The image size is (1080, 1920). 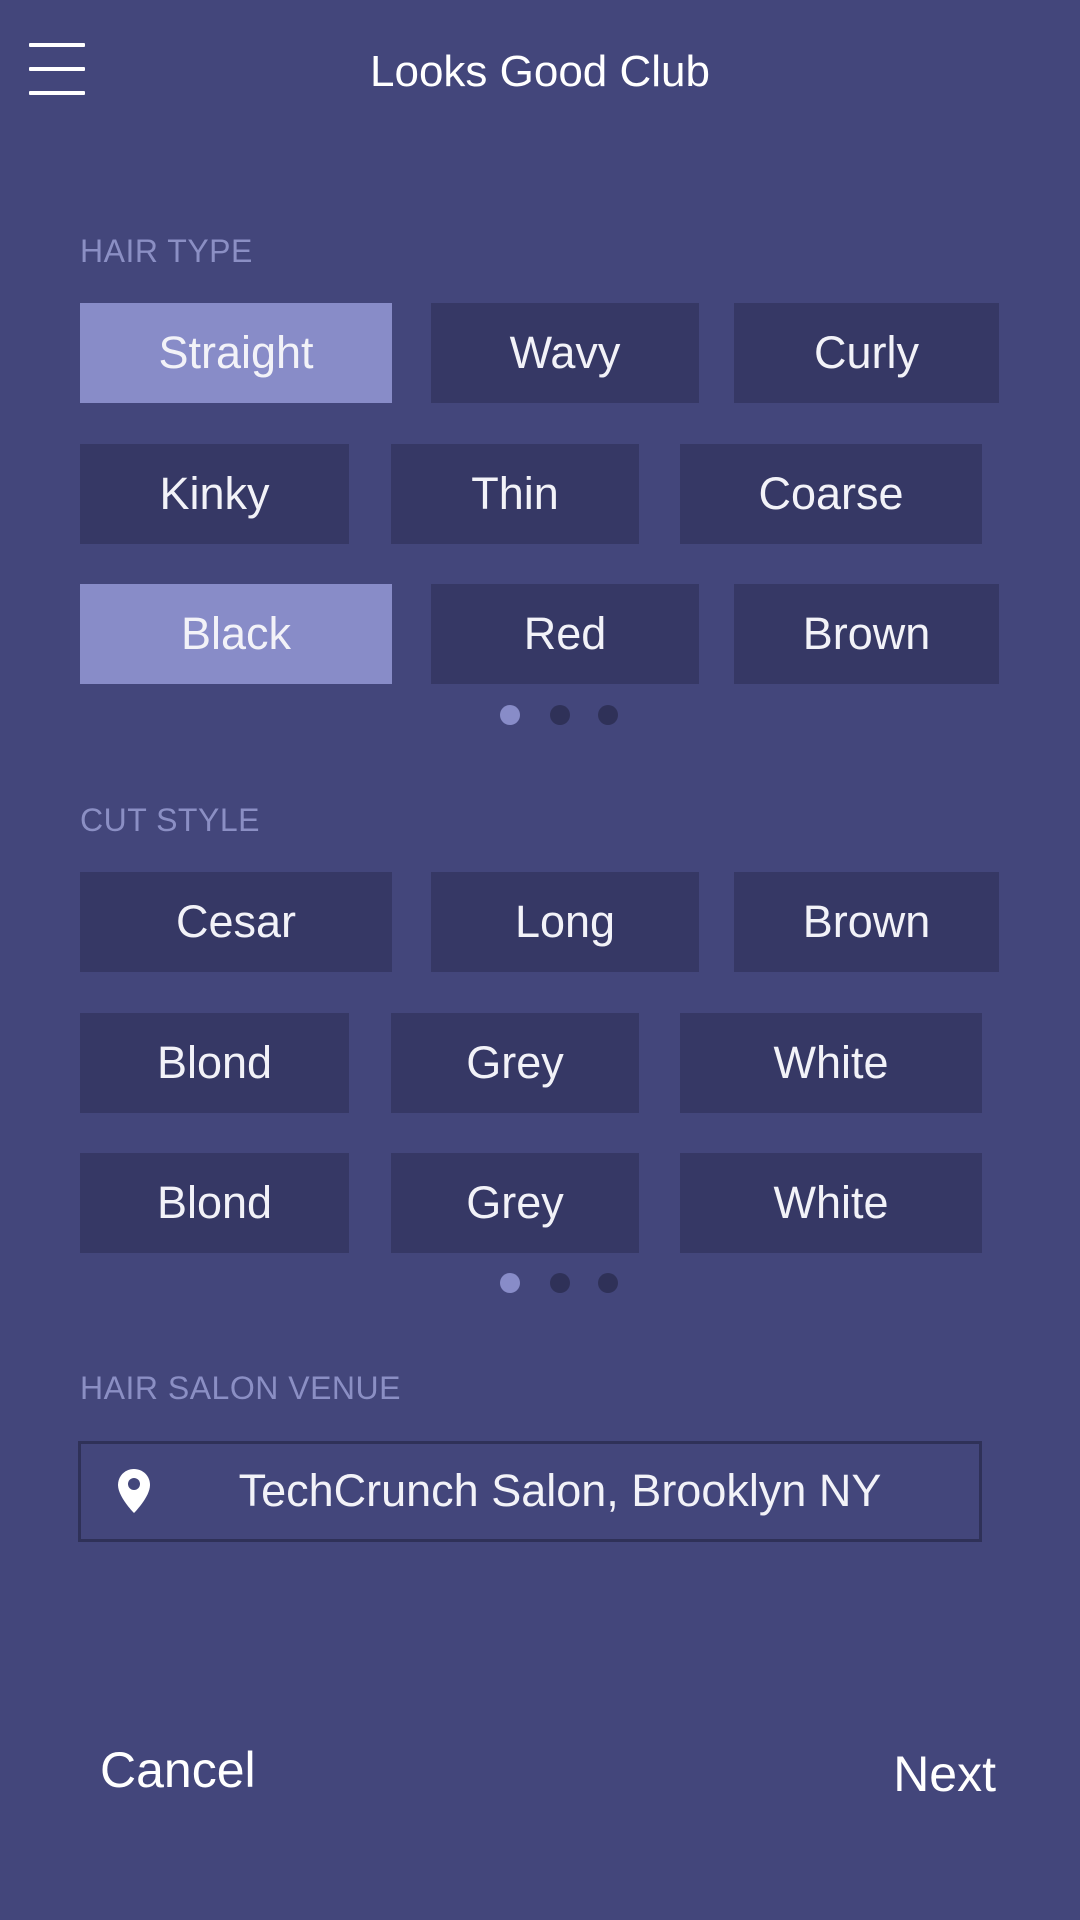 I want to click on cut-style-option: Cesar, so click(x=236, y=922).